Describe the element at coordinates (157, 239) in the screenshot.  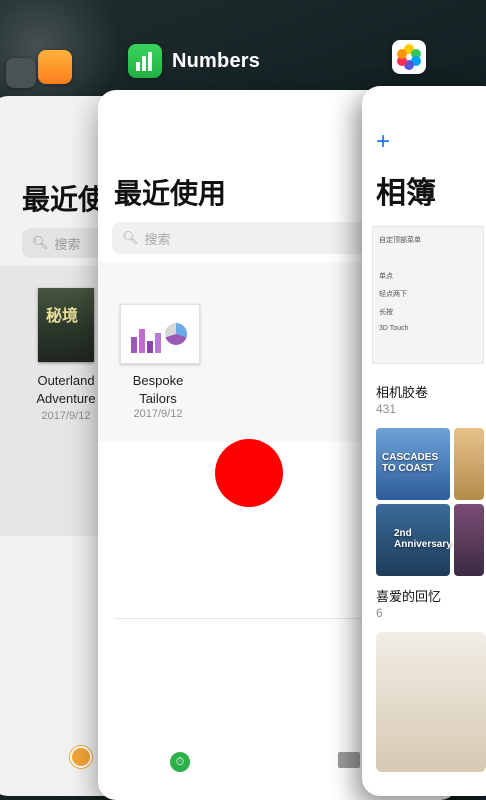
I see `numbers-search-placeholder: 搜索` at that location.